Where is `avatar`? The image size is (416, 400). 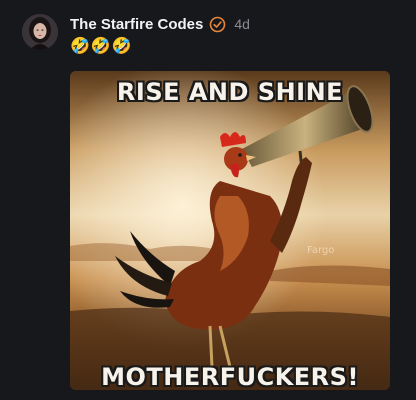 avatar is located at coordinates (40, 32).